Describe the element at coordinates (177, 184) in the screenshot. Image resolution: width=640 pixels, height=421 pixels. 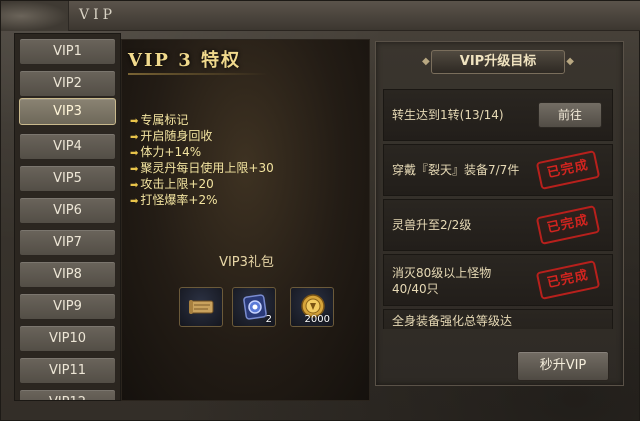
I see `perk-text: 攻击上限+20` at that location.